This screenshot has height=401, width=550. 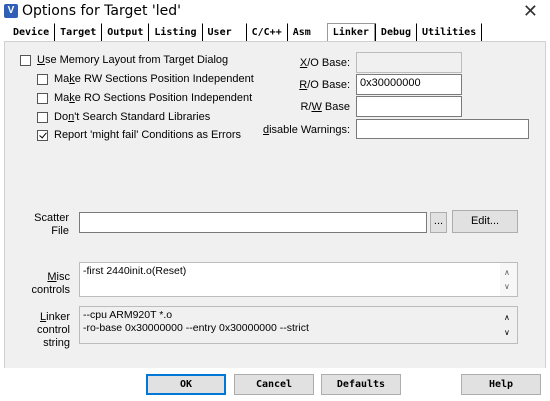 I want to click on misc-controls-textarea: -first 2440init.o(Reset) ∧ ∨, so click(x=298, y=279).